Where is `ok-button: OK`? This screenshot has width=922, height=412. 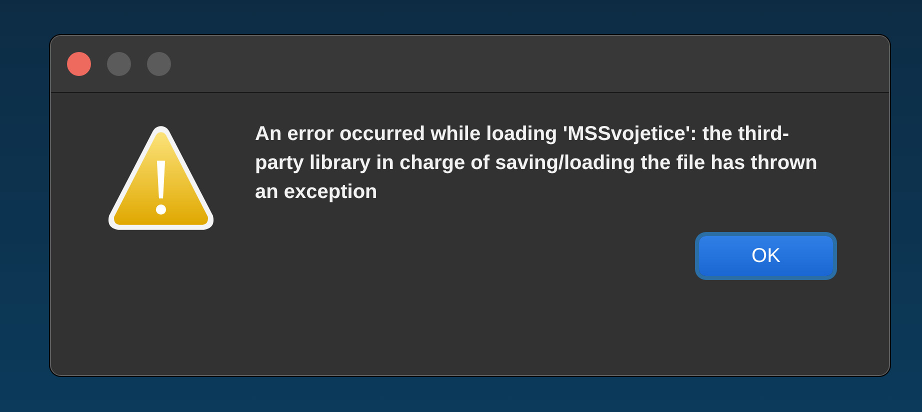
ok-button: OK is located at coordinates (766, 256).